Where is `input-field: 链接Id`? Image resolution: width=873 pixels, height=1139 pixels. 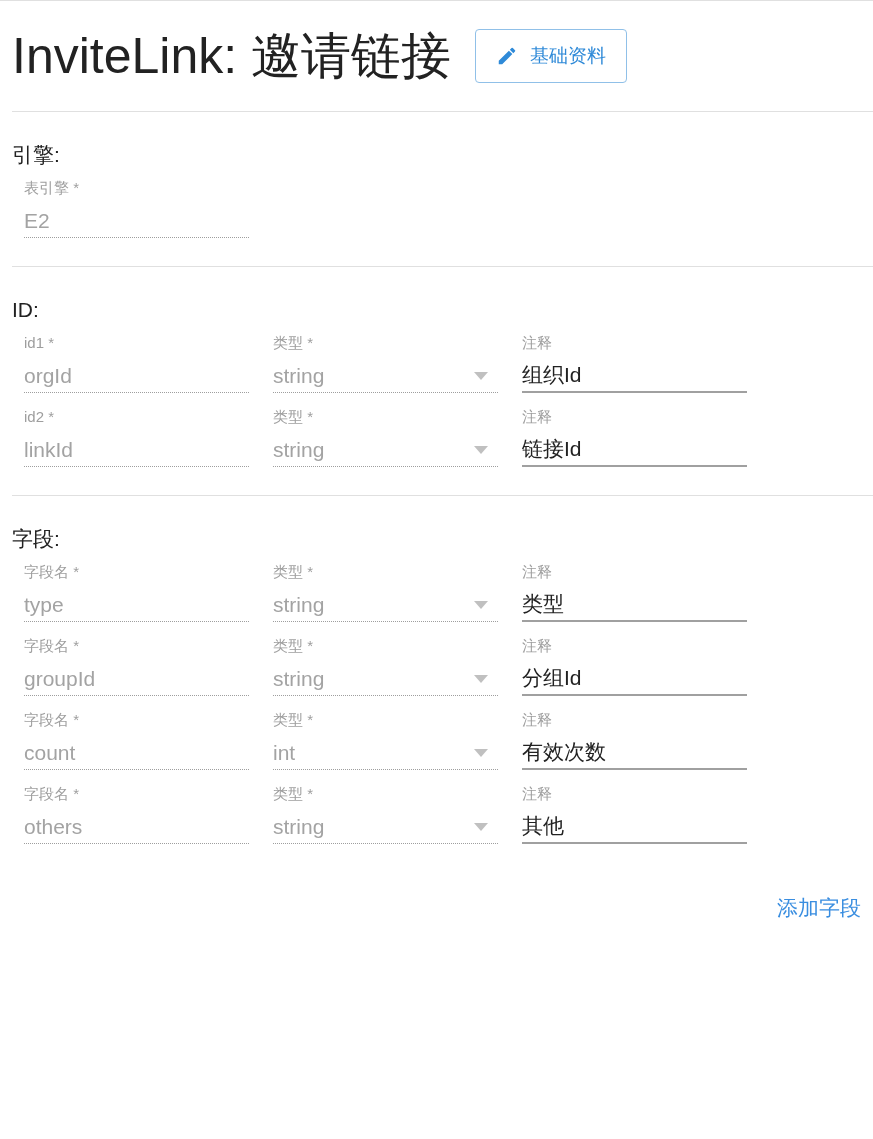
input-field: 链接Id is located at coordinates (634, 450).